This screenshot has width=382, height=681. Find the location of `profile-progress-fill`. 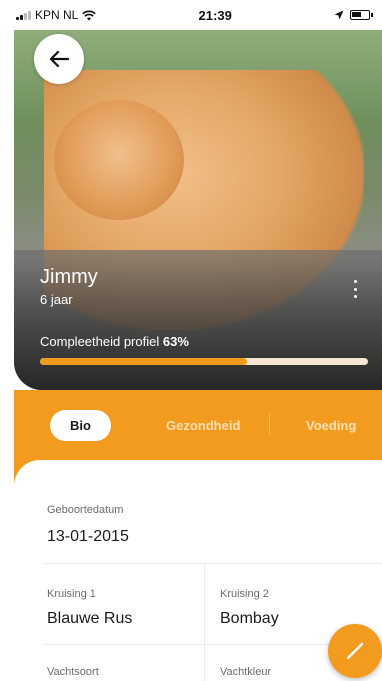

profile-progress-fill is located at coordinates (143, 361).